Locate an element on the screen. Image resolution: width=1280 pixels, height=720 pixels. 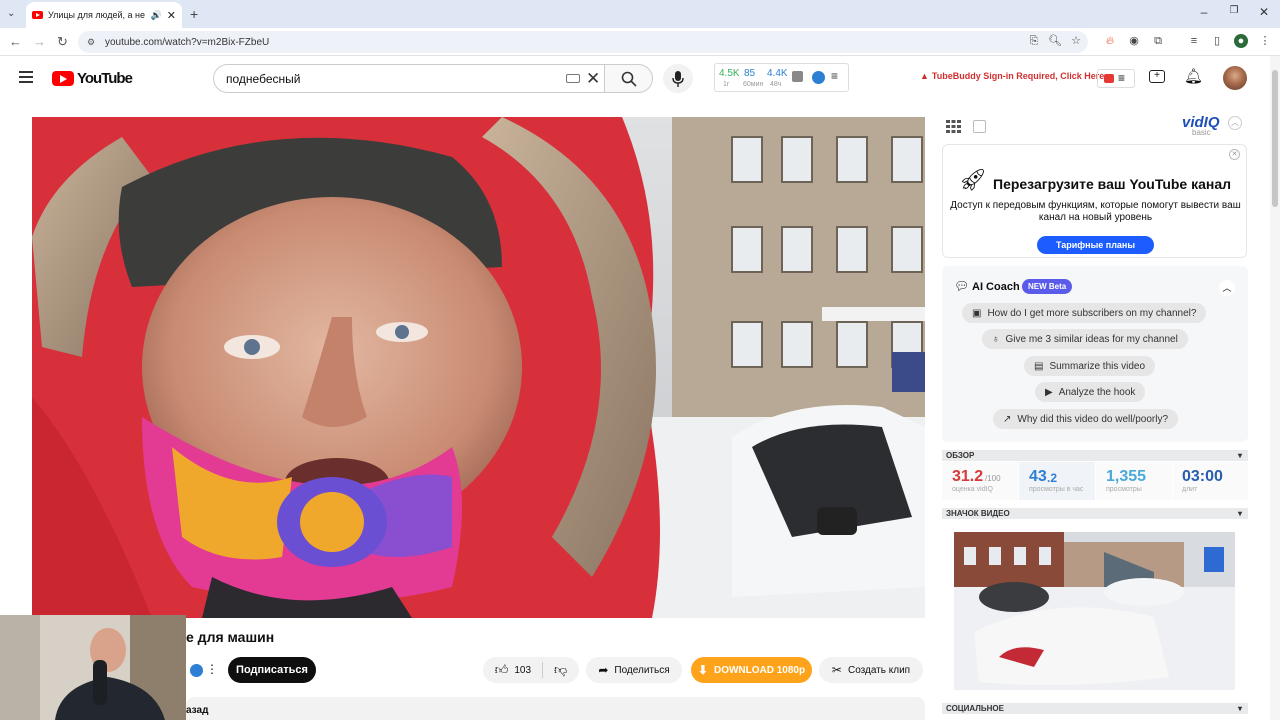
thumbnail-section-header: ЗНАЧОК ВИДЕО ▾ is located at coordinates (1095, 513).